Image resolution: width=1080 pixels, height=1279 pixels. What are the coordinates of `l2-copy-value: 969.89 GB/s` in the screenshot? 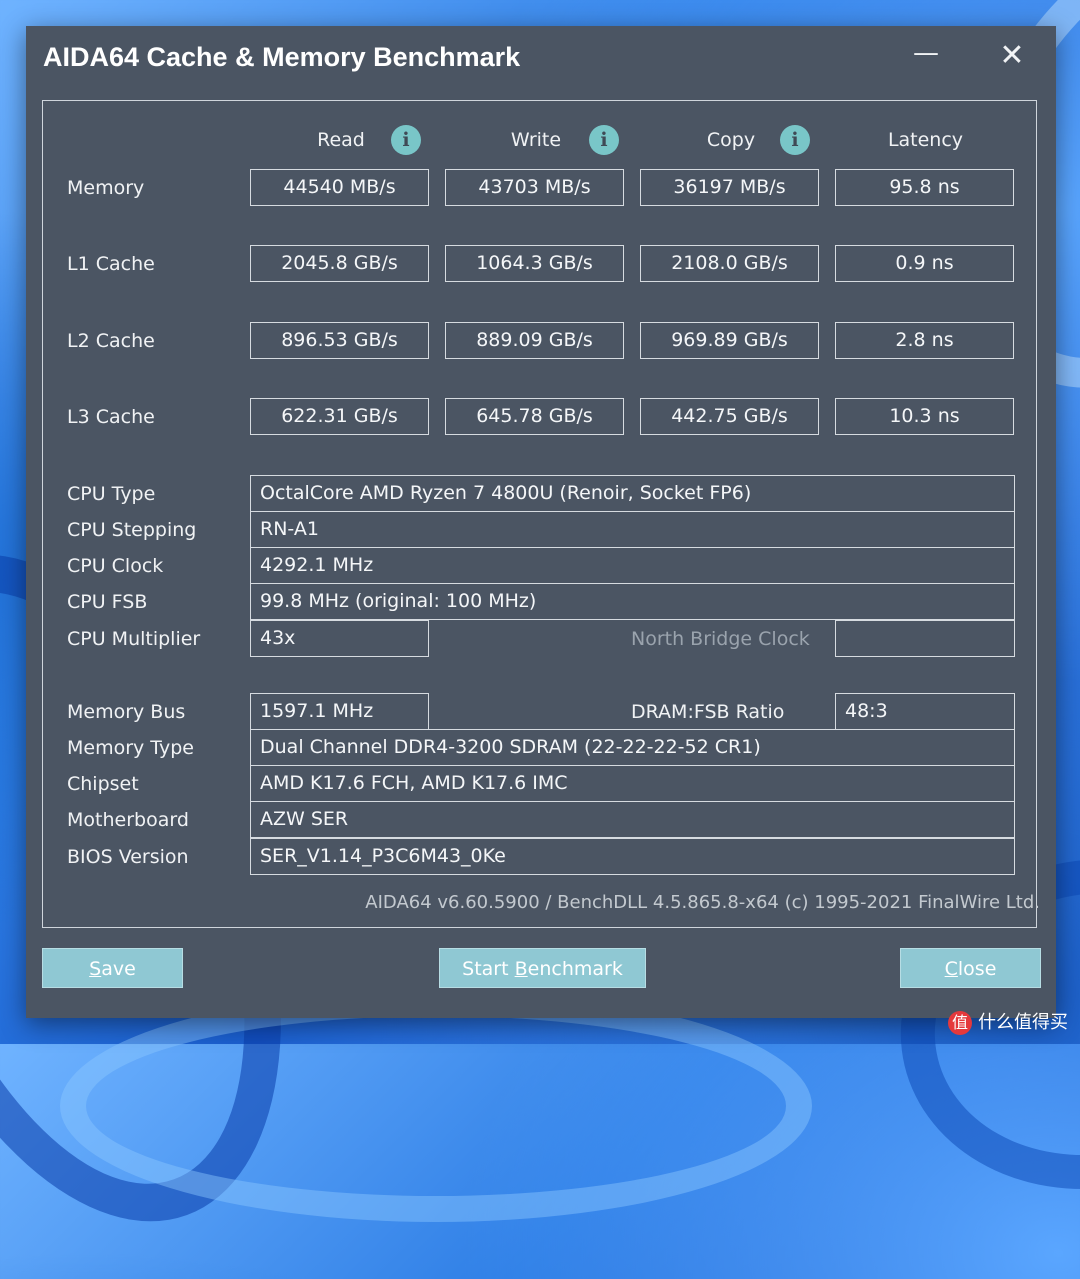 It's located at (729, 340).